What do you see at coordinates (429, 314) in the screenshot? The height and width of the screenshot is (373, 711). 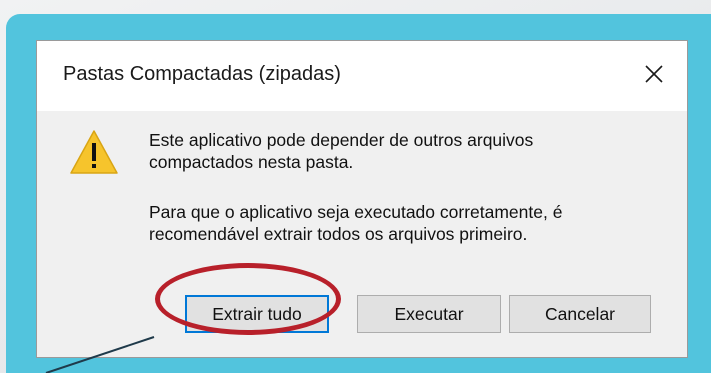 I see `run-button: Executar` at bounding box center [429, 314].